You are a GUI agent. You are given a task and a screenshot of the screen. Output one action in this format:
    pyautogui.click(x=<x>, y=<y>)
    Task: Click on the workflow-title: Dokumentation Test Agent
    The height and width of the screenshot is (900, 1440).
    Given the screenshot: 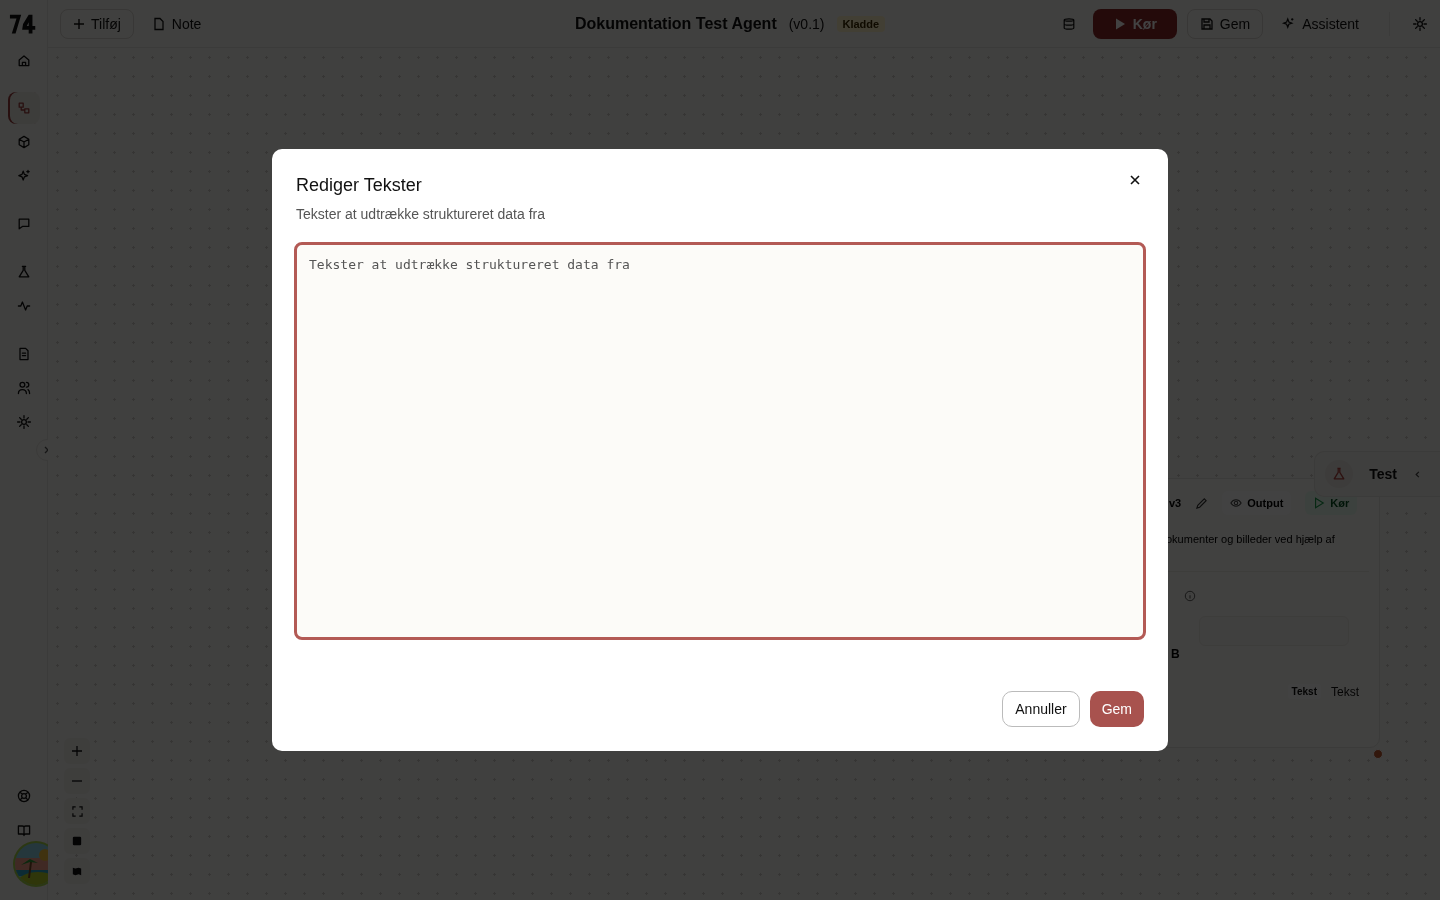 What is the action you would take?
    pyautogui.click(x=675, y=23)
    